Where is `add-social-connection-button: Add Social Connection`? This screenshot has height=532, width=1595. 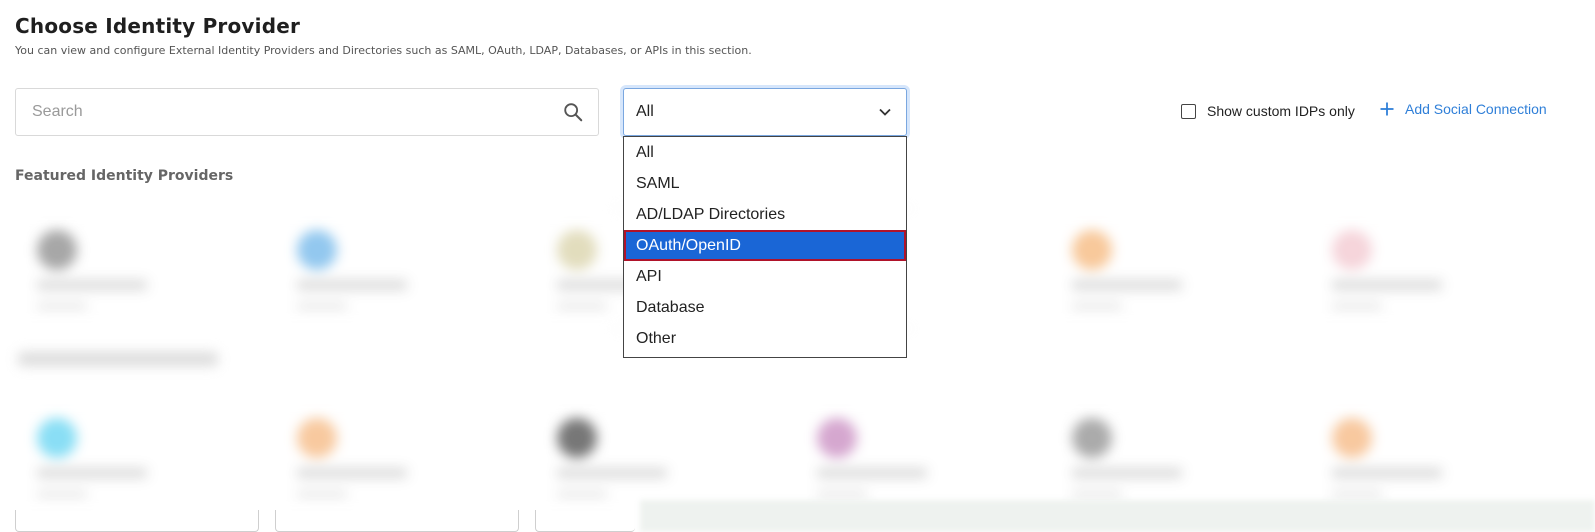
add-social-connection-button: Add Social Connection is located at coordinates (1463, 109).